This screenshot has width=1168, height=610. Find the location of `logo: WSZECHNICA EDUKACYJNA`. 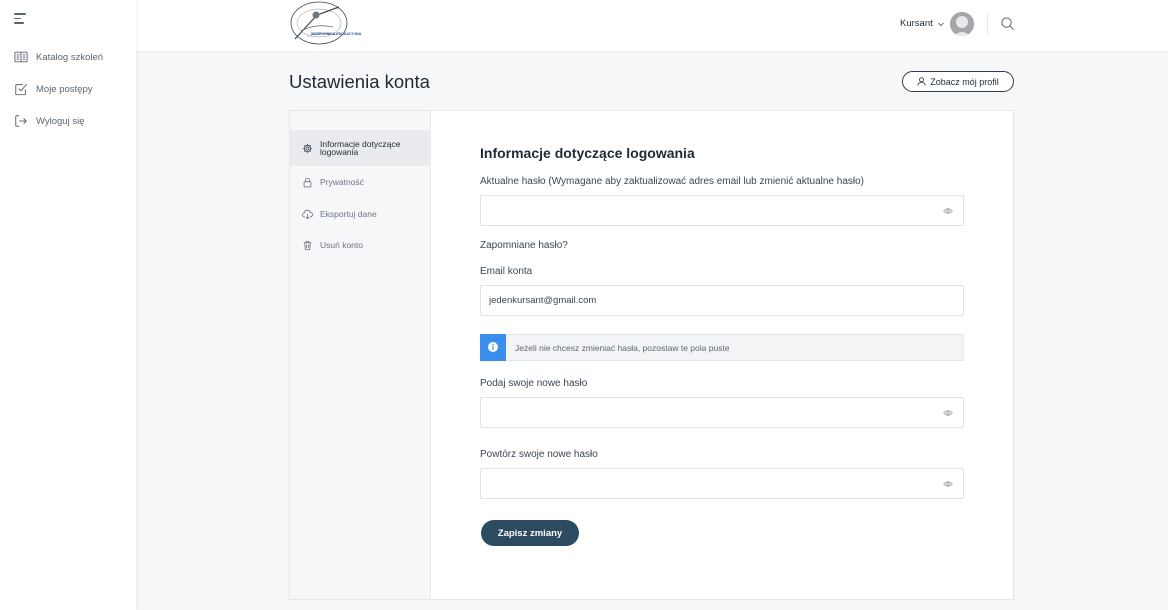

logo: WSZECHNICA EDUKACYJNA is located at coordinates (329, 25).